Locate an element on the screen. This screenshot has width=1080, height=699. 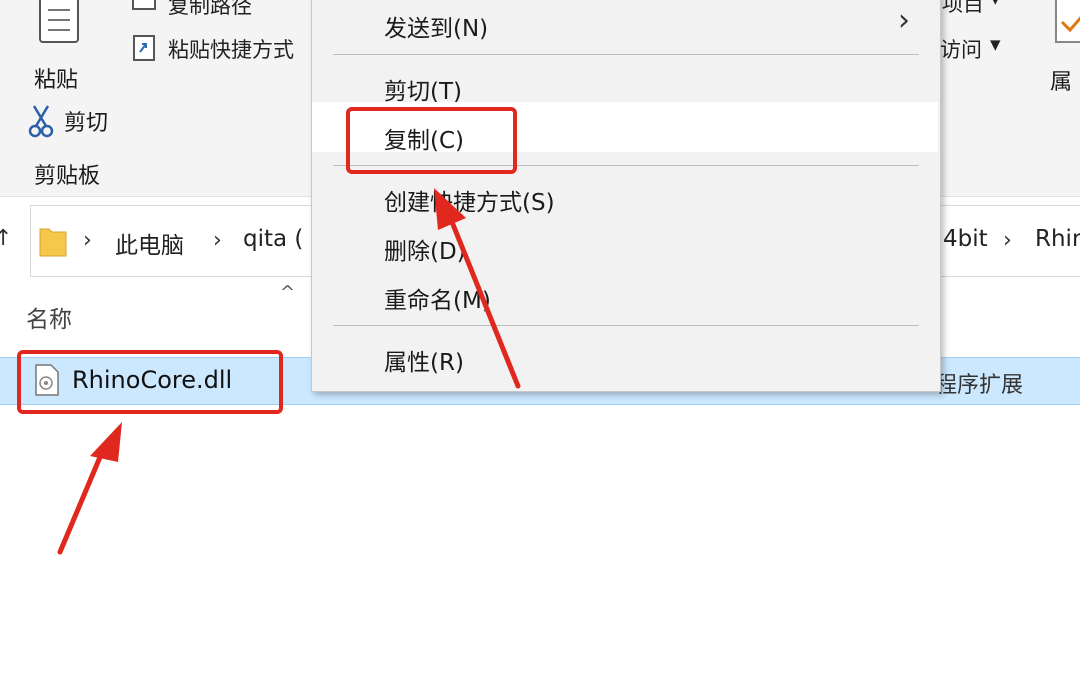
arrow-to-copy is located at coordinates (477, 288).